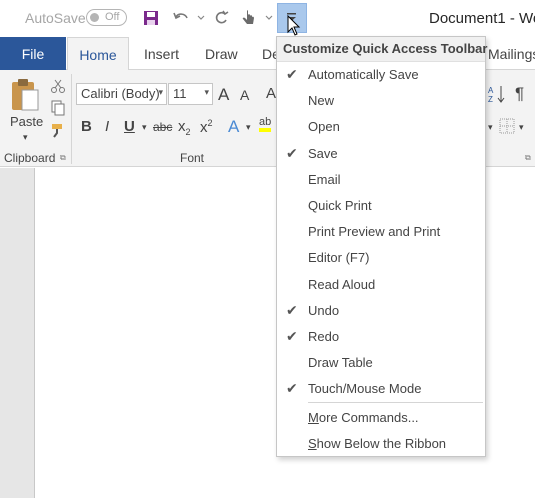  Describe the element at coordinates (25, 137) in the screenshot. I see `paste-dropdown-icon: ▾` at that location.